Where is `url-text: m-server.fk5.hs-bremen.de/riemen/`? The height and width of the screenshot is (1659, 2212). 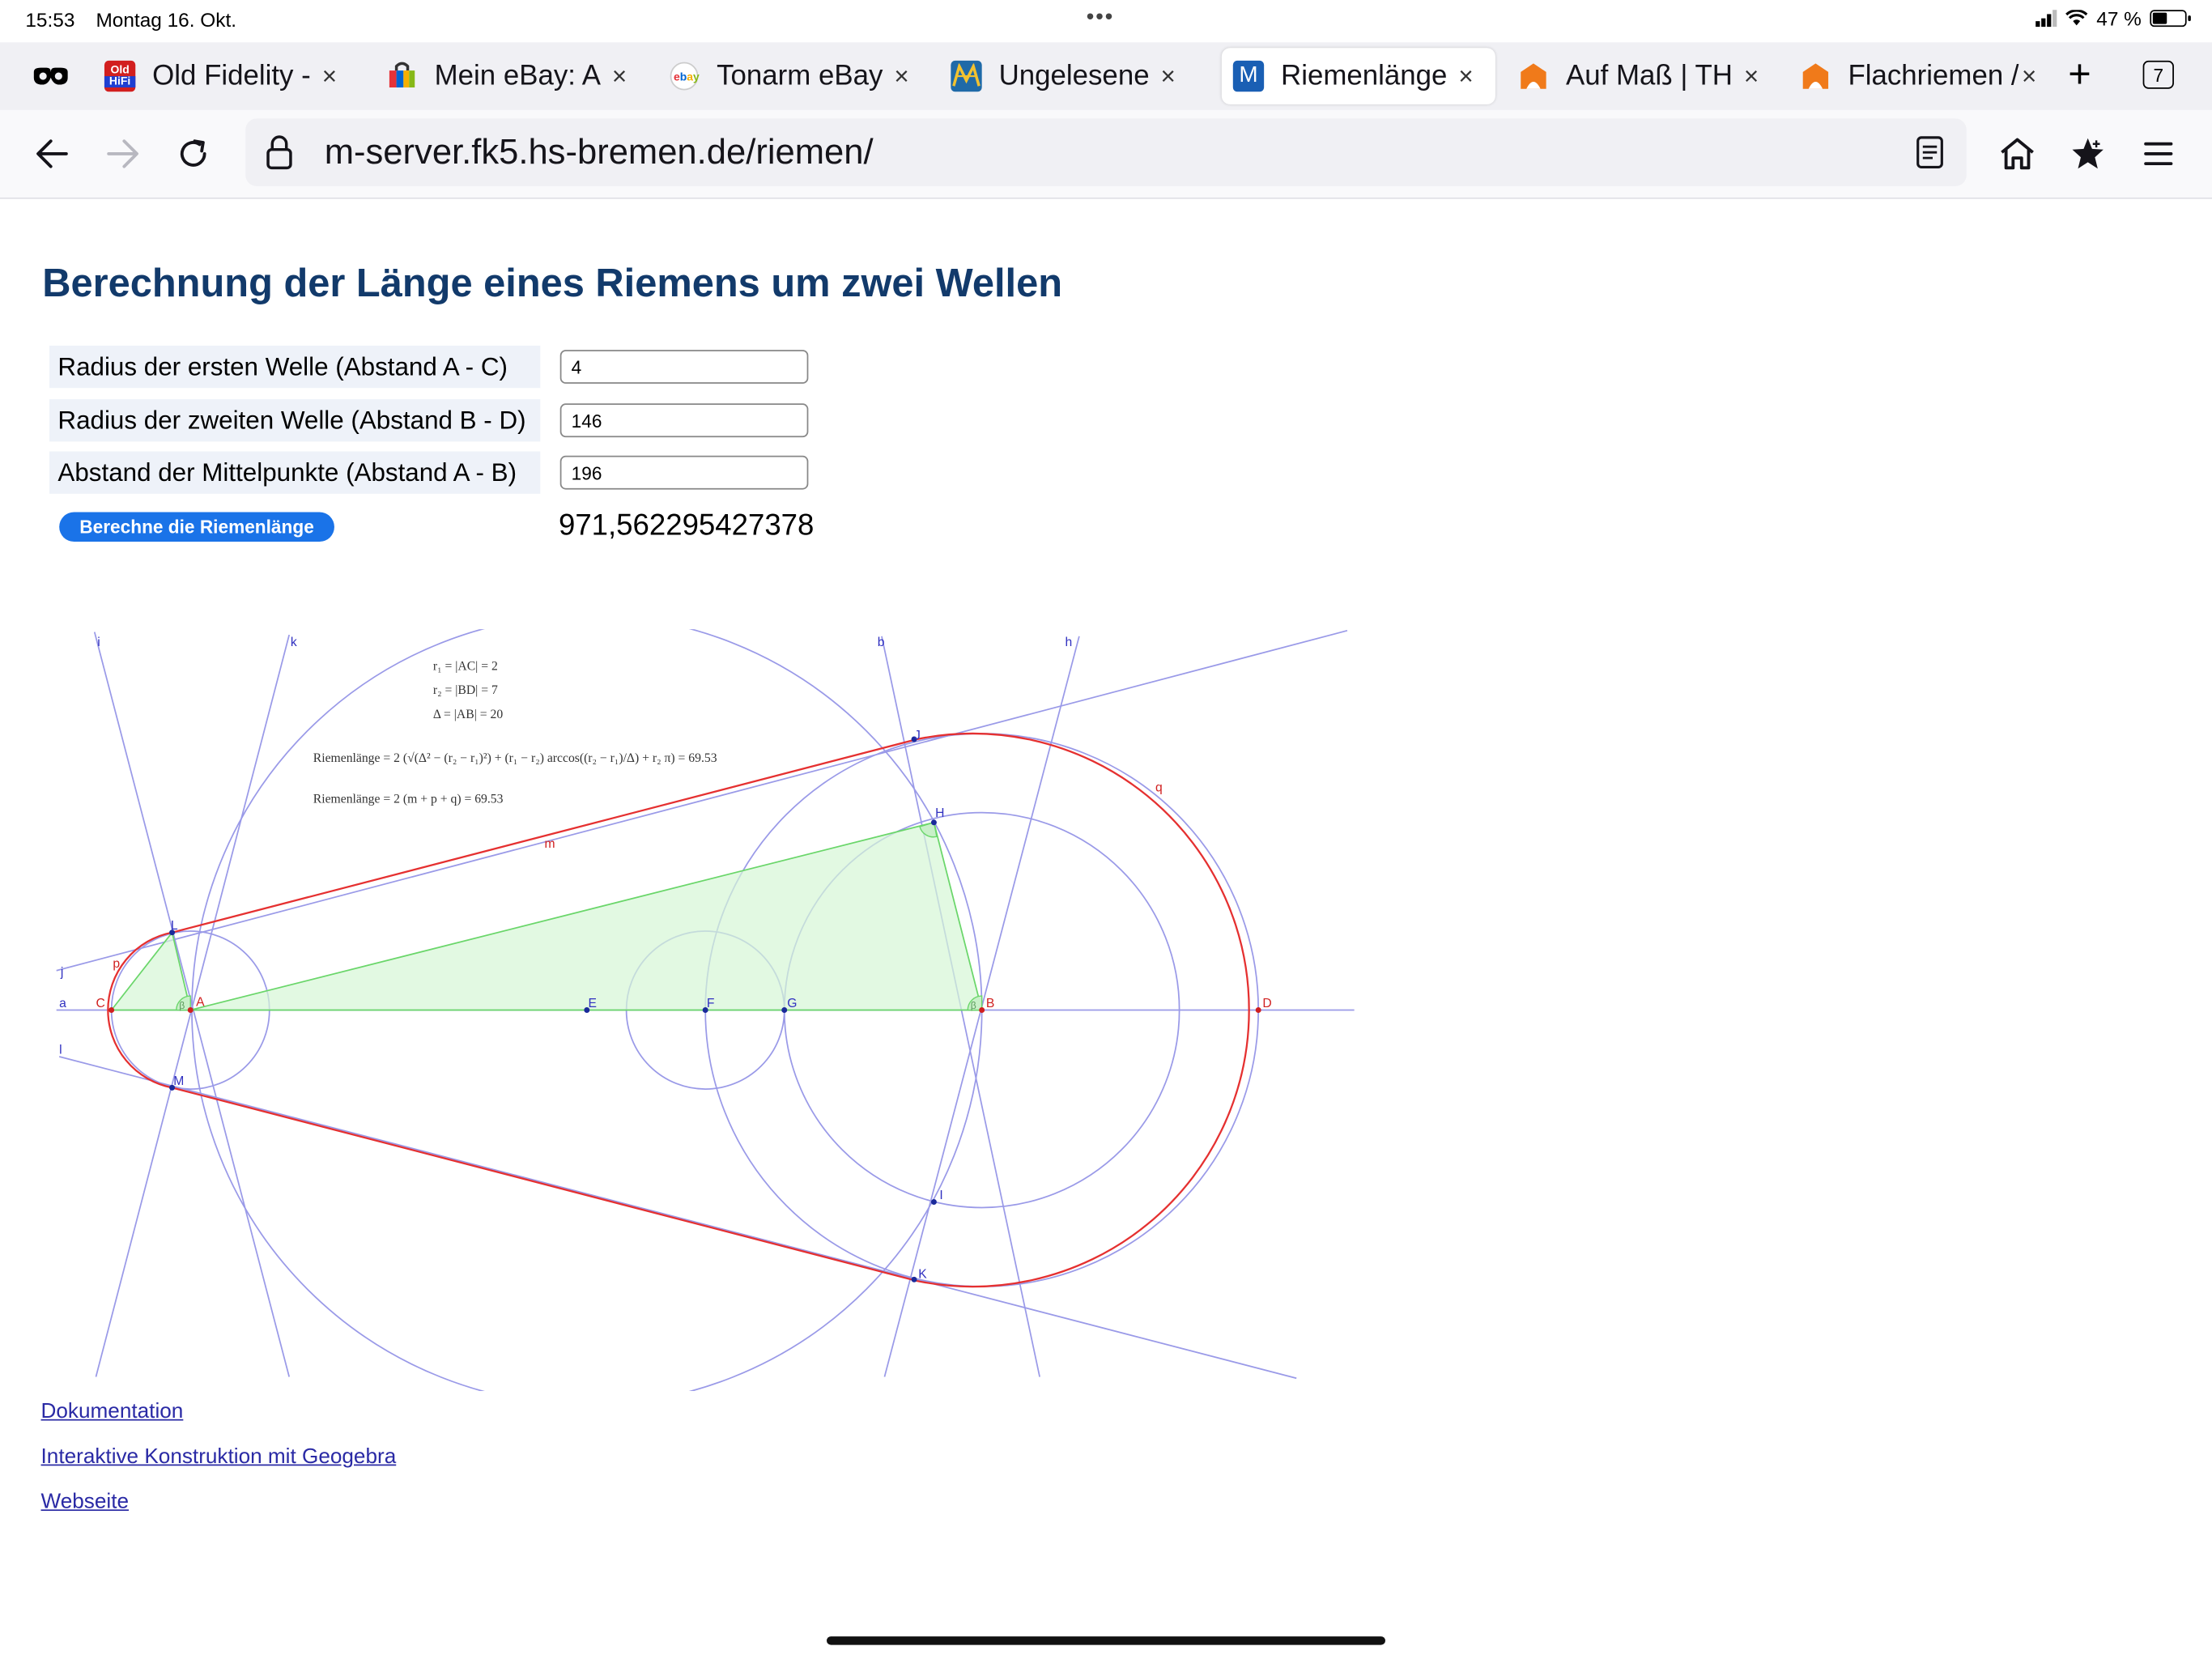 url-text: m-server.fk5.hs-bremen.de/riemen/ is located at coordinates (599, 154).